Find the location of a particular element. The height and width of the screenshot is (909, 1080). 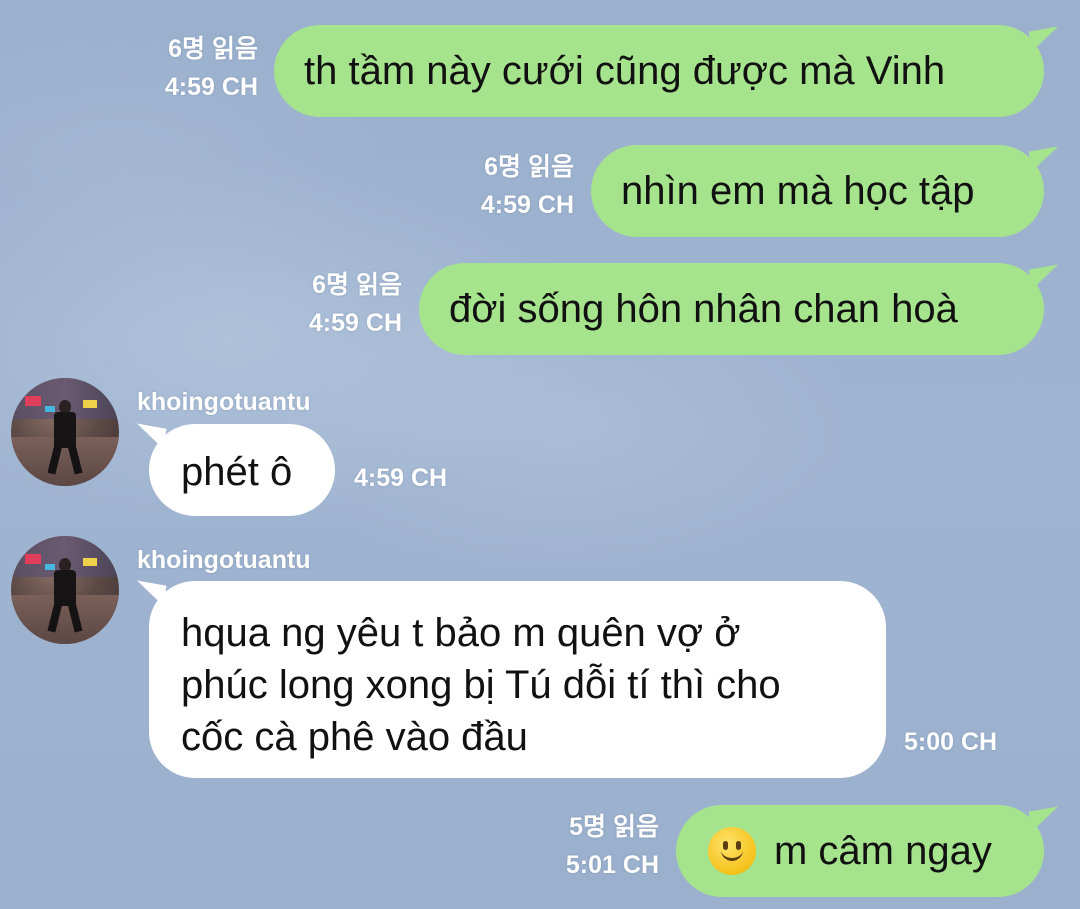

outgoing-message-bubble: nhìn em mà học tập is located at coordinates (817, 191).